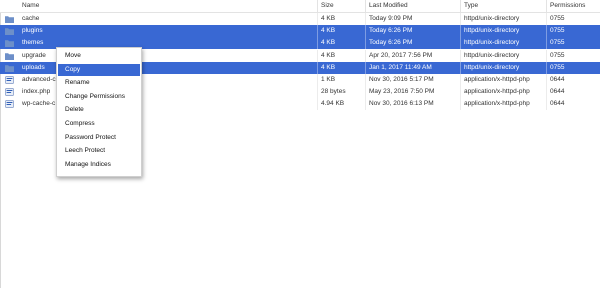 The image size is (600, 288). Describe the element at coordinates (99, 56) in the screenshot. I see `context-menu-item-move: Move` at that location.